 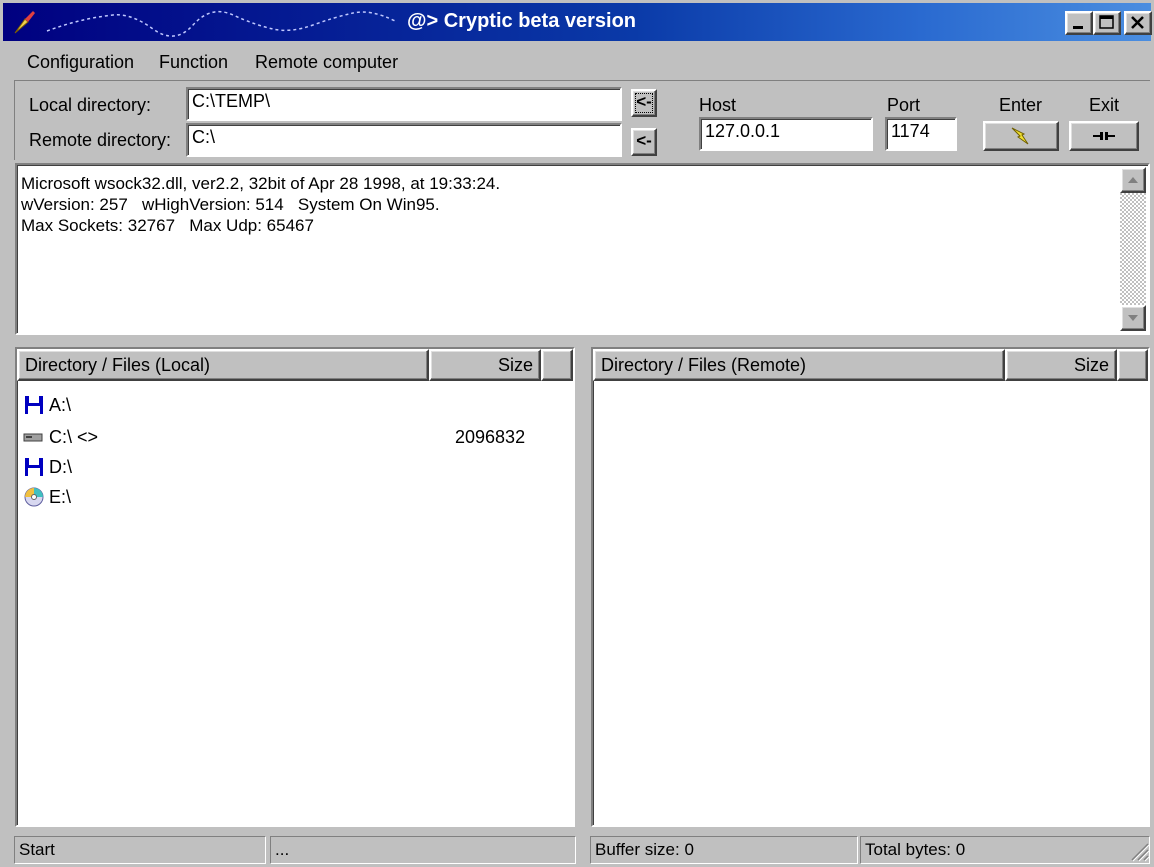 What do you see at coordinates (1139, 851) in the screenshot?
I see `resize-grip-icon` at bounding box center [1139, 851].